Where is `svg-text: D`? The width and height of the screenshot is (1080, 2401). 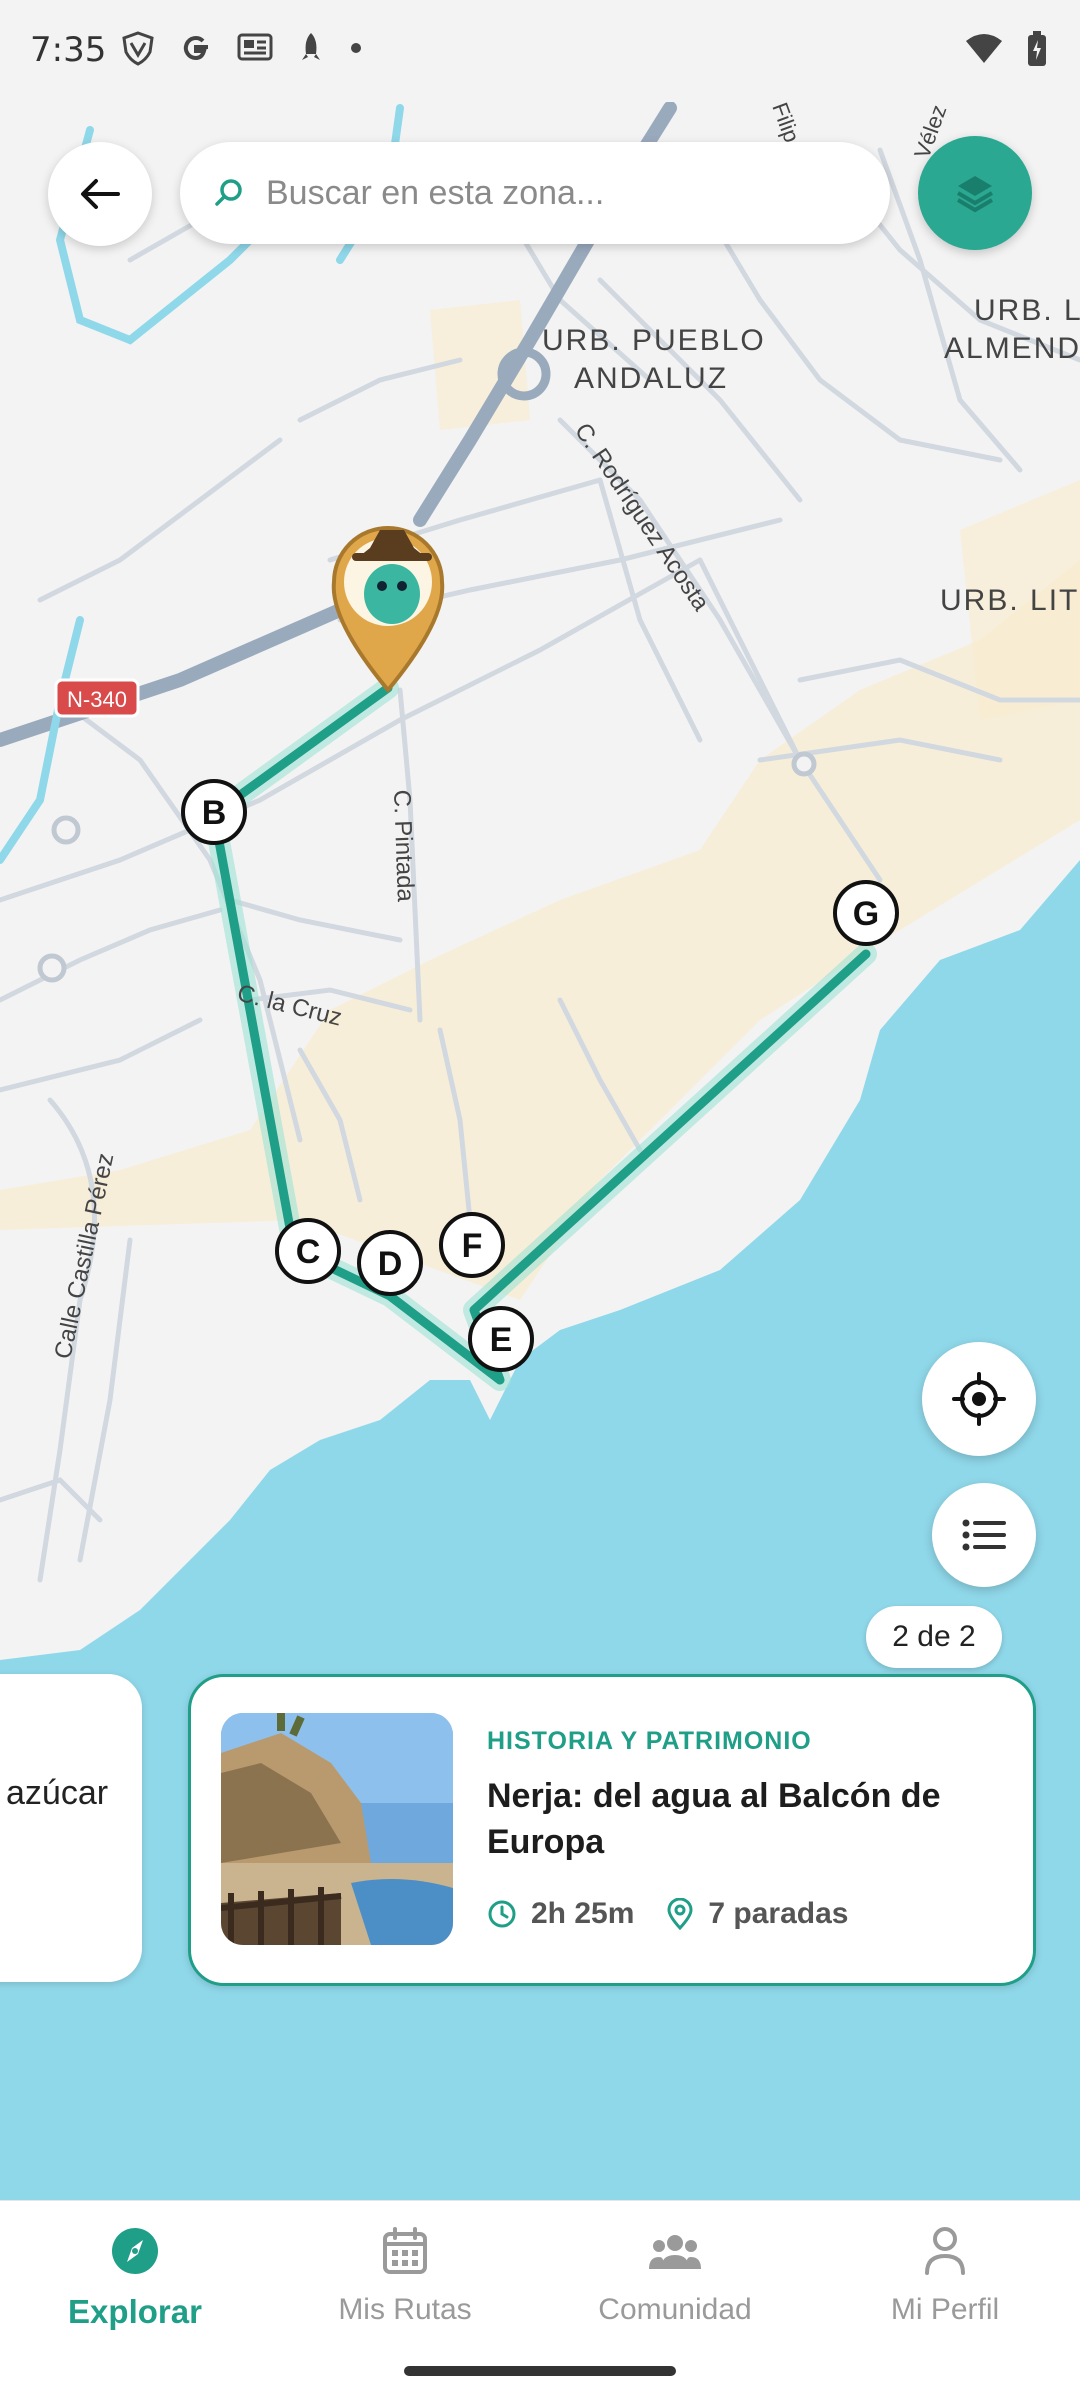 svg-text: D is located at coordinates (390, 1264).